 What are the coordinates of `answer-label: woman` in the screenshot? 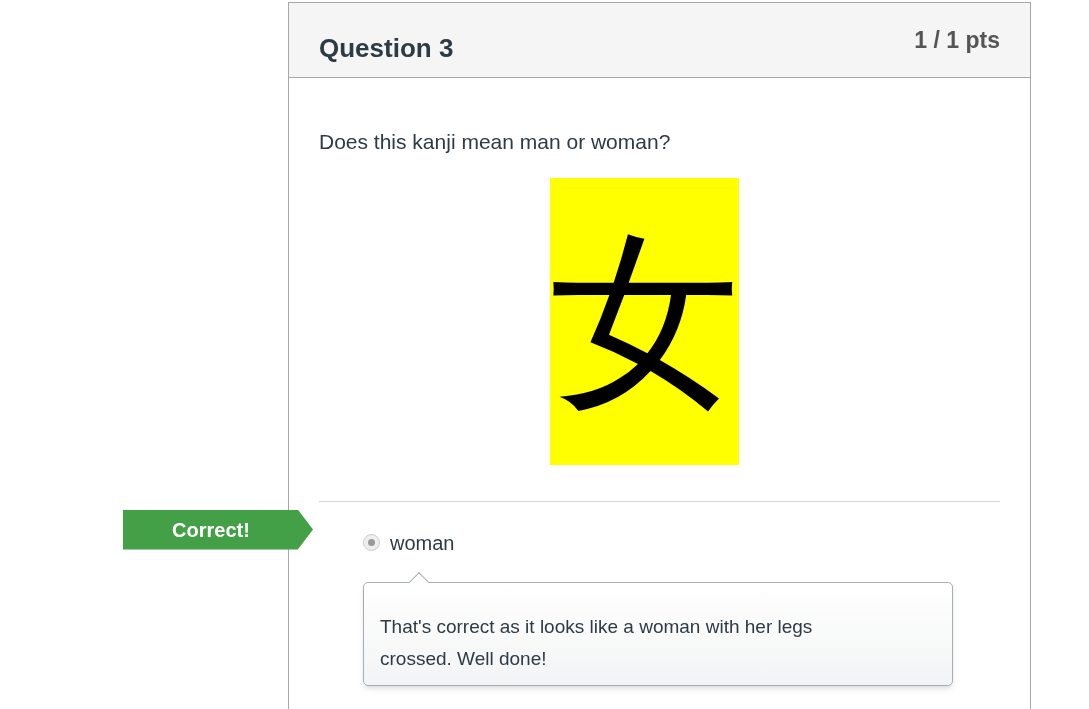 It's located at (422, 543).